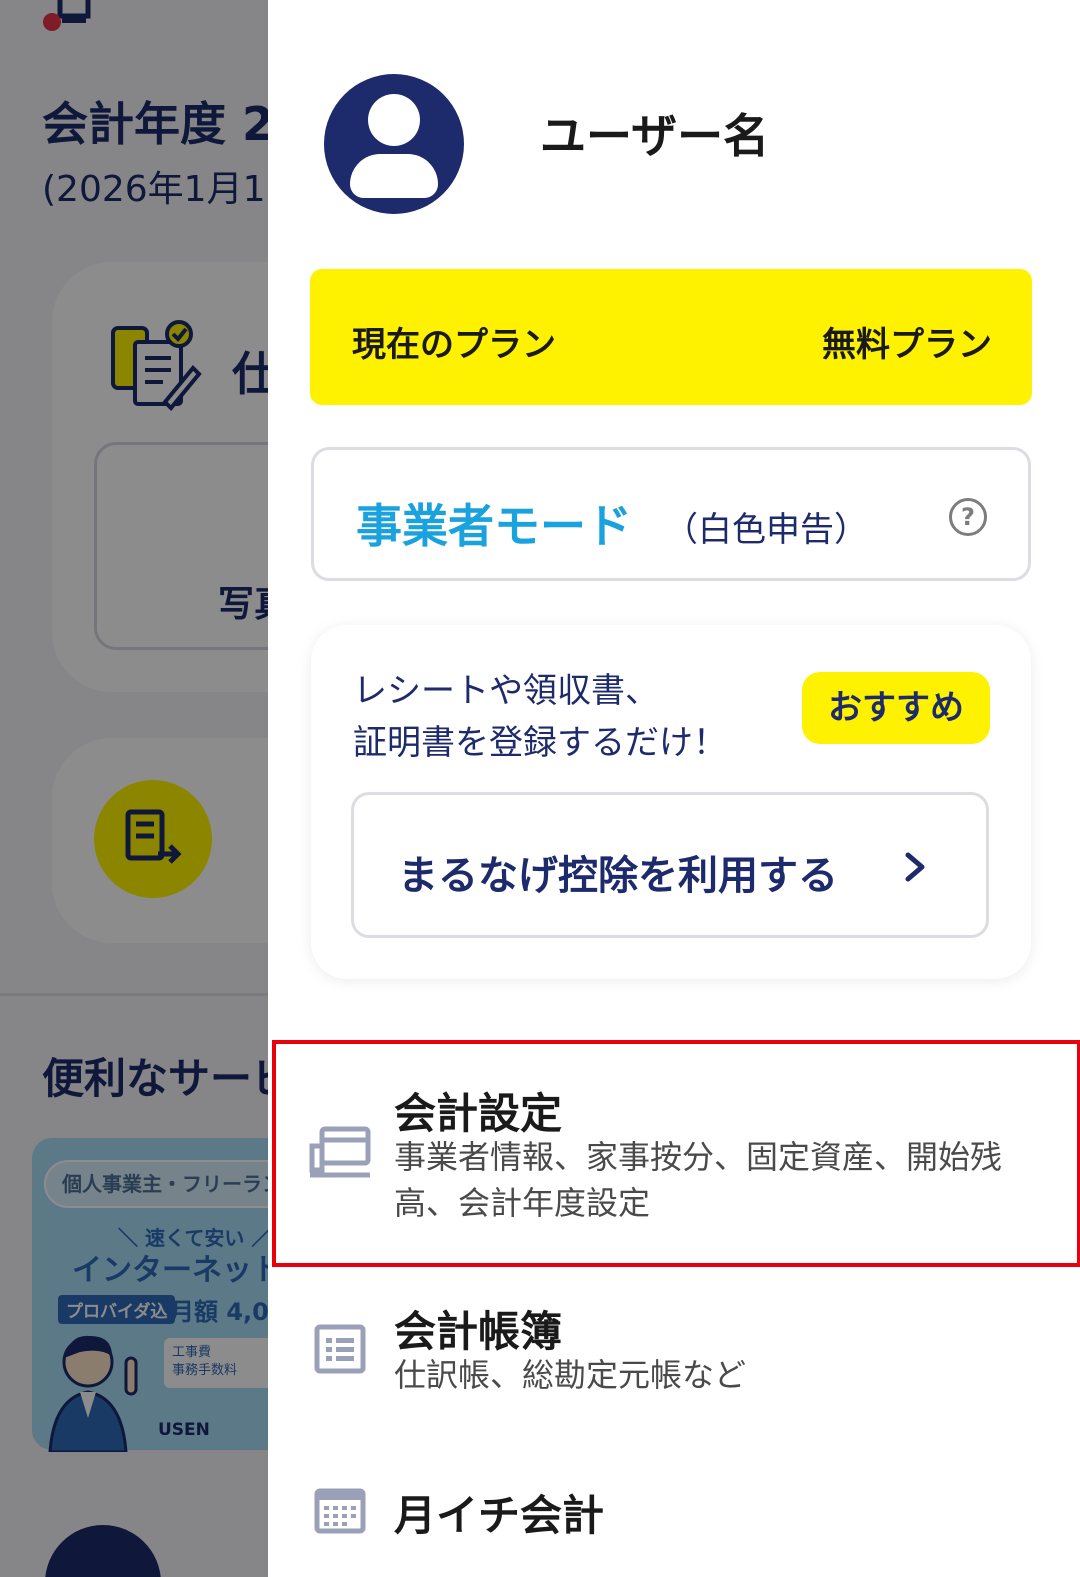 This screenshot has width=1080, height=1577. What do you see at coordinates (896, 708) in the screenshot?
I see `recommend-badge: おすすめ` at bounding box center [896, 708].